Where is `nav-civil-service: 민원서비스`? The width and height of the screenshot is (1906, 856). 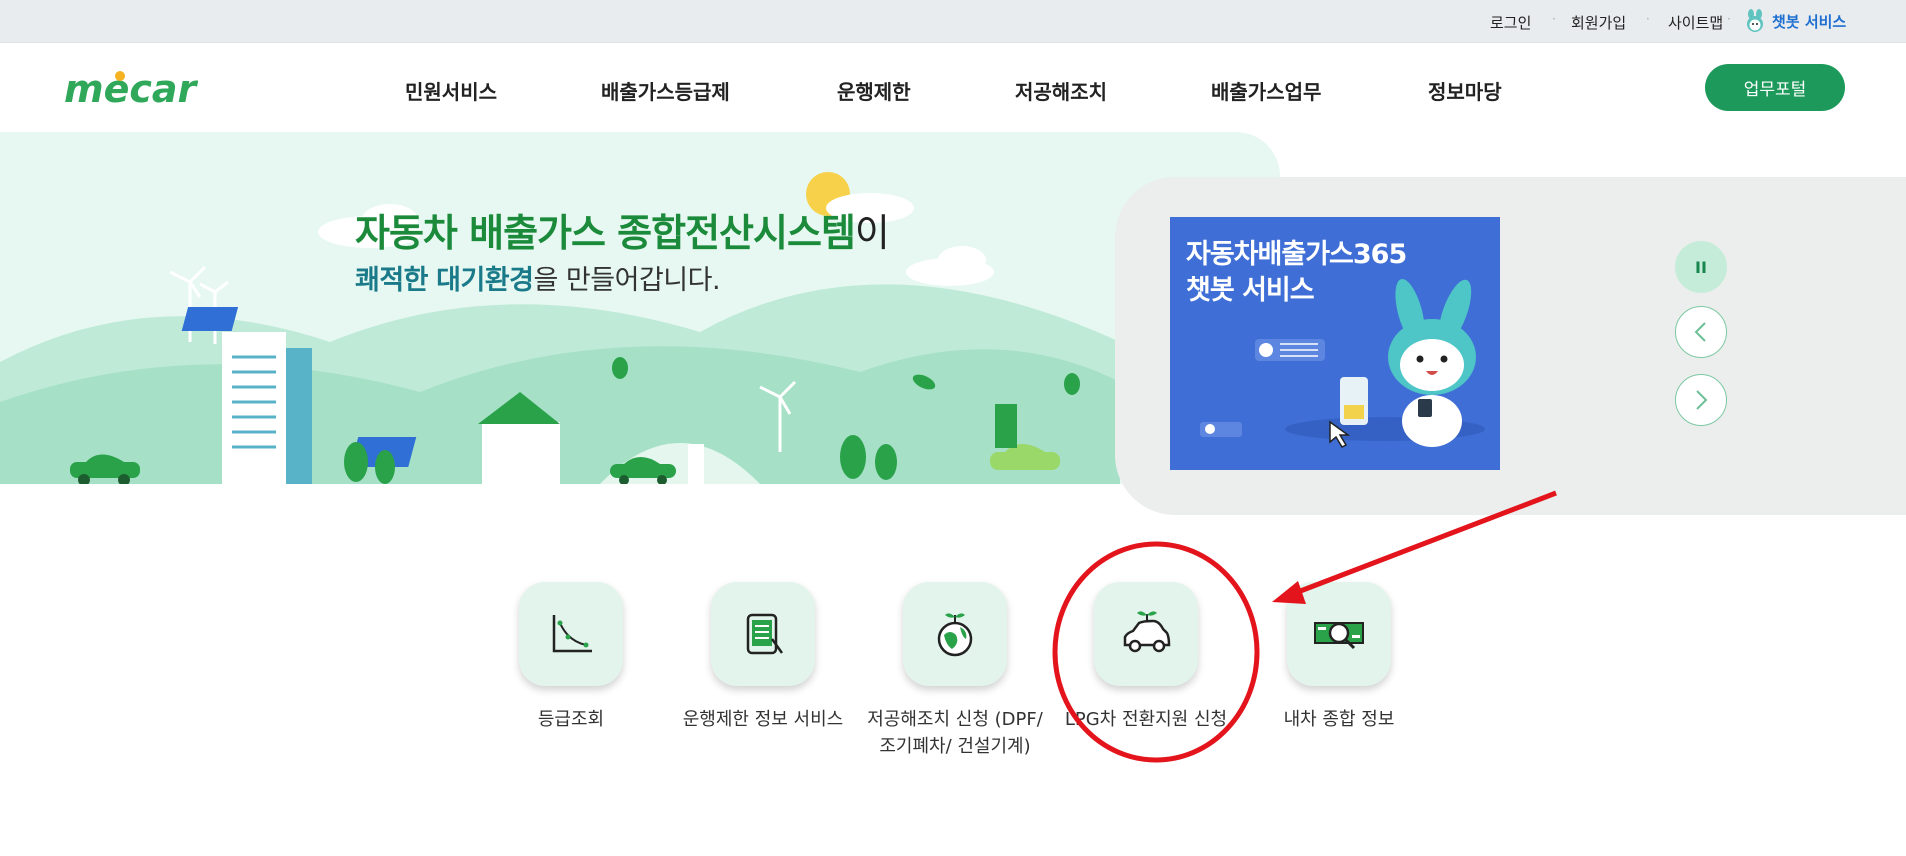
nav-civil-service: 민원서비스 is located at coordinates (451, 90).